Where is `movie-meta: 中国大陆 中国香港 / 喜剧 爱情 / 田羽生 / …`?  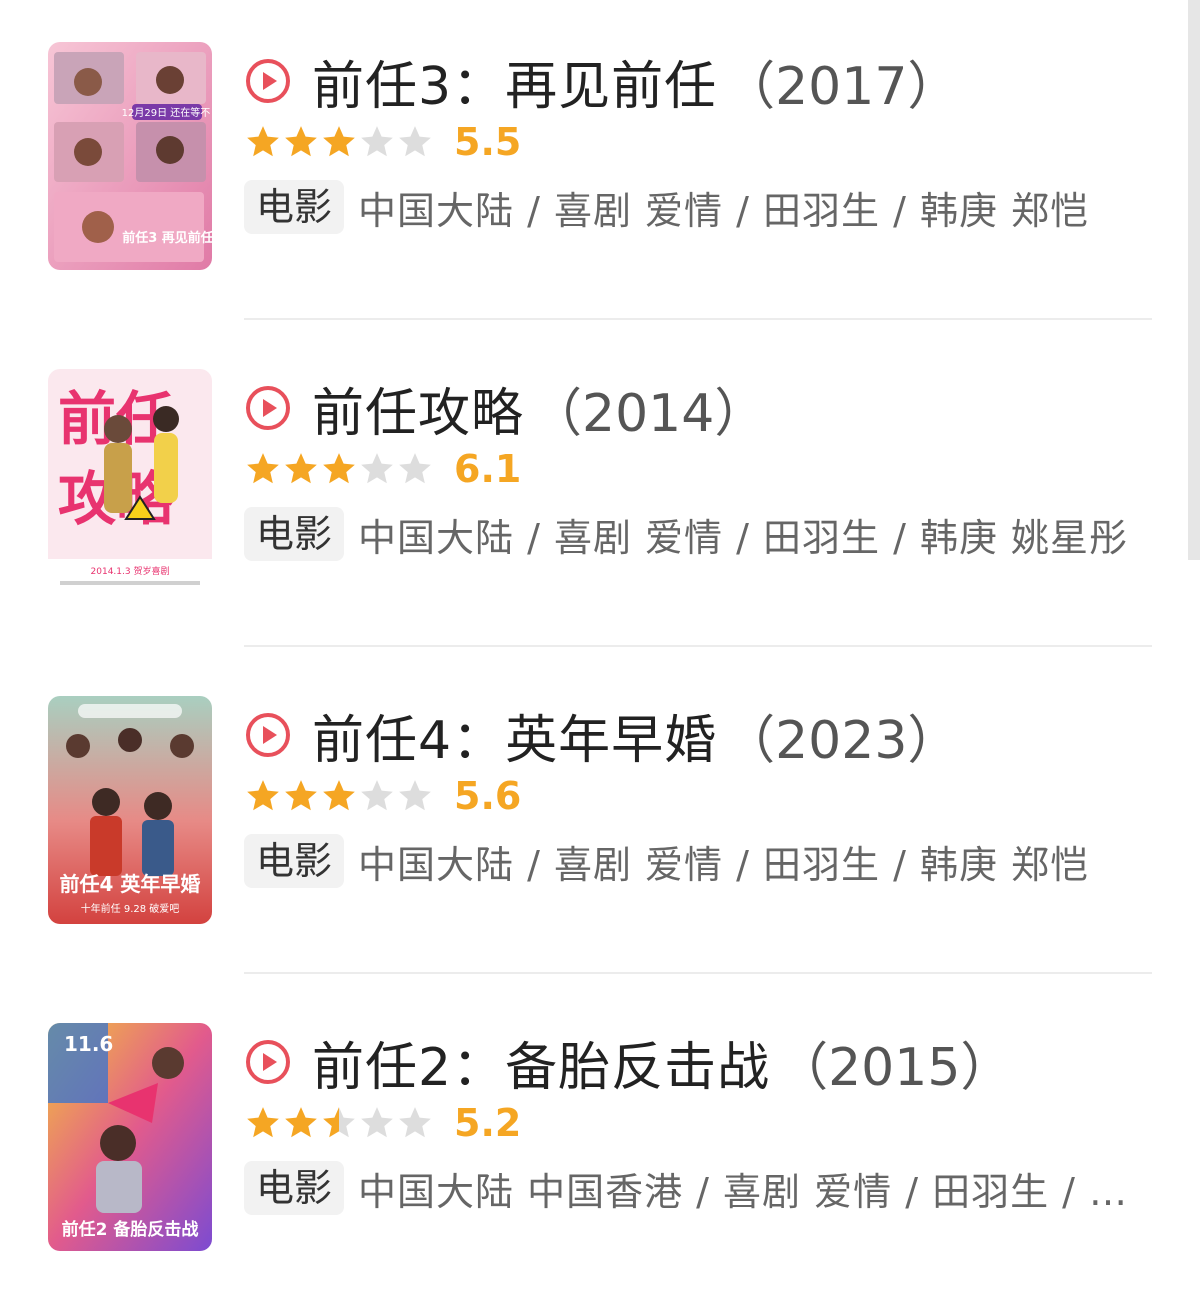
movie-meta: 中国大陆 中国香港 / 喜剧 爱情 / 田羽生 / … is located at coordinates (743, 1191).